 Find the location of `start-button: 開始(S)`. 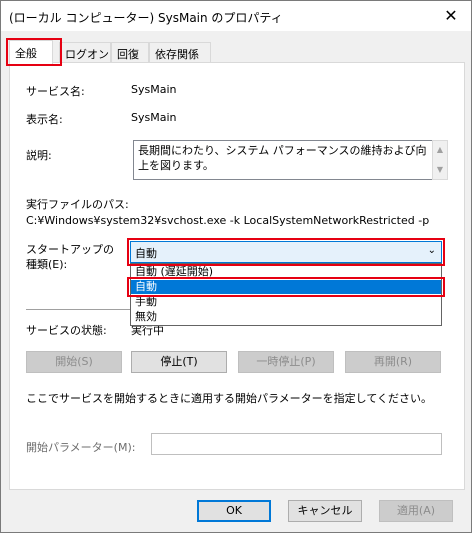

start-button: 開始(S) is located at coordinates (74, 362).